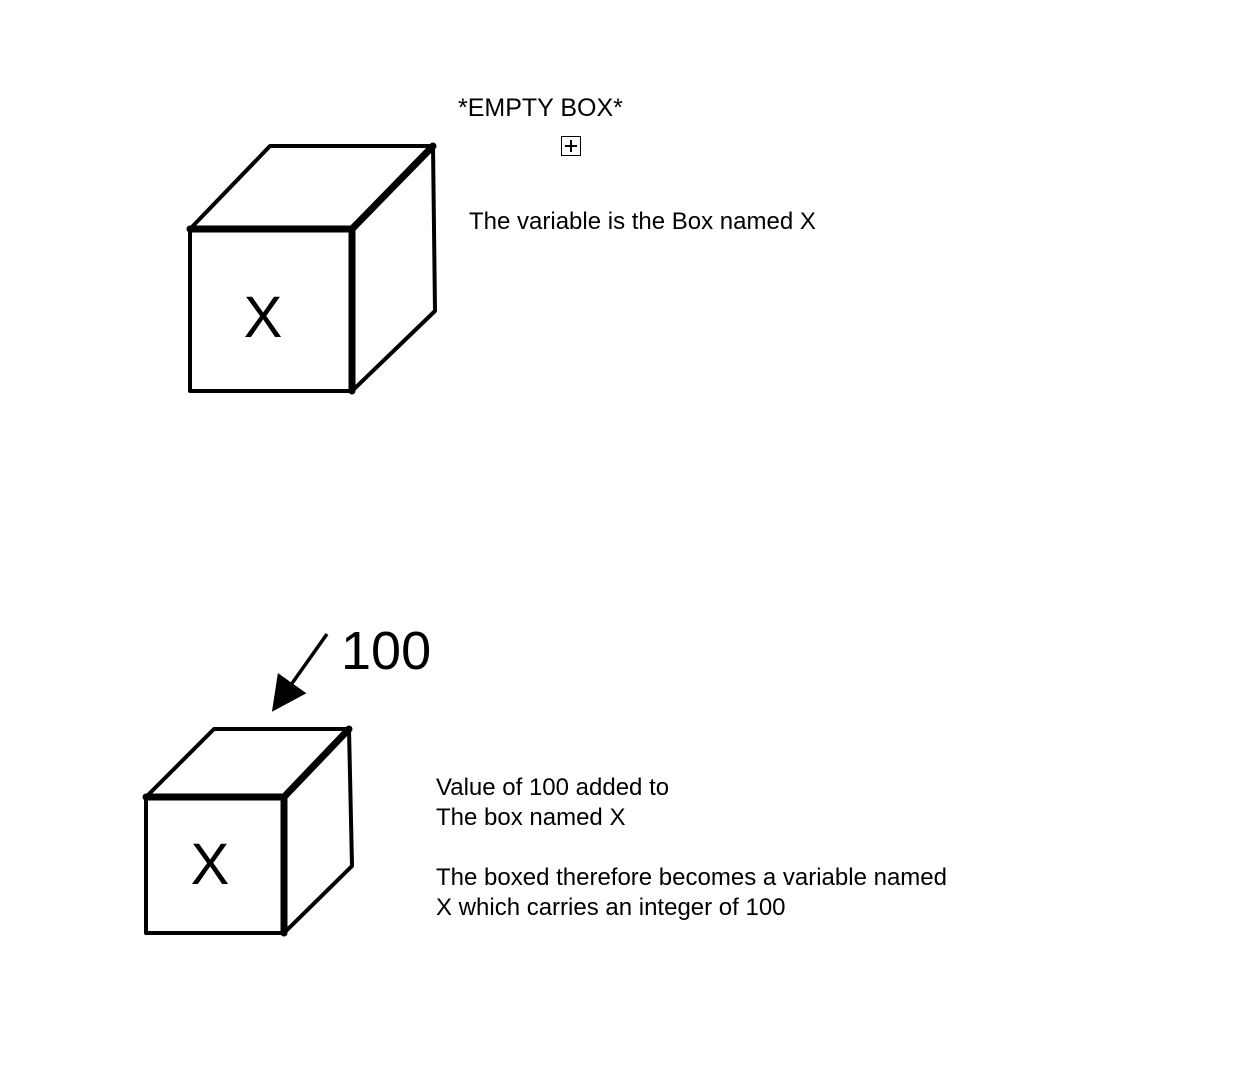  What do you see at coordinates (552, 803) in the screenshot?
I see `bottom-caption-group-1: Value of 100 added to The box named X` at bounding box center [552, 803].